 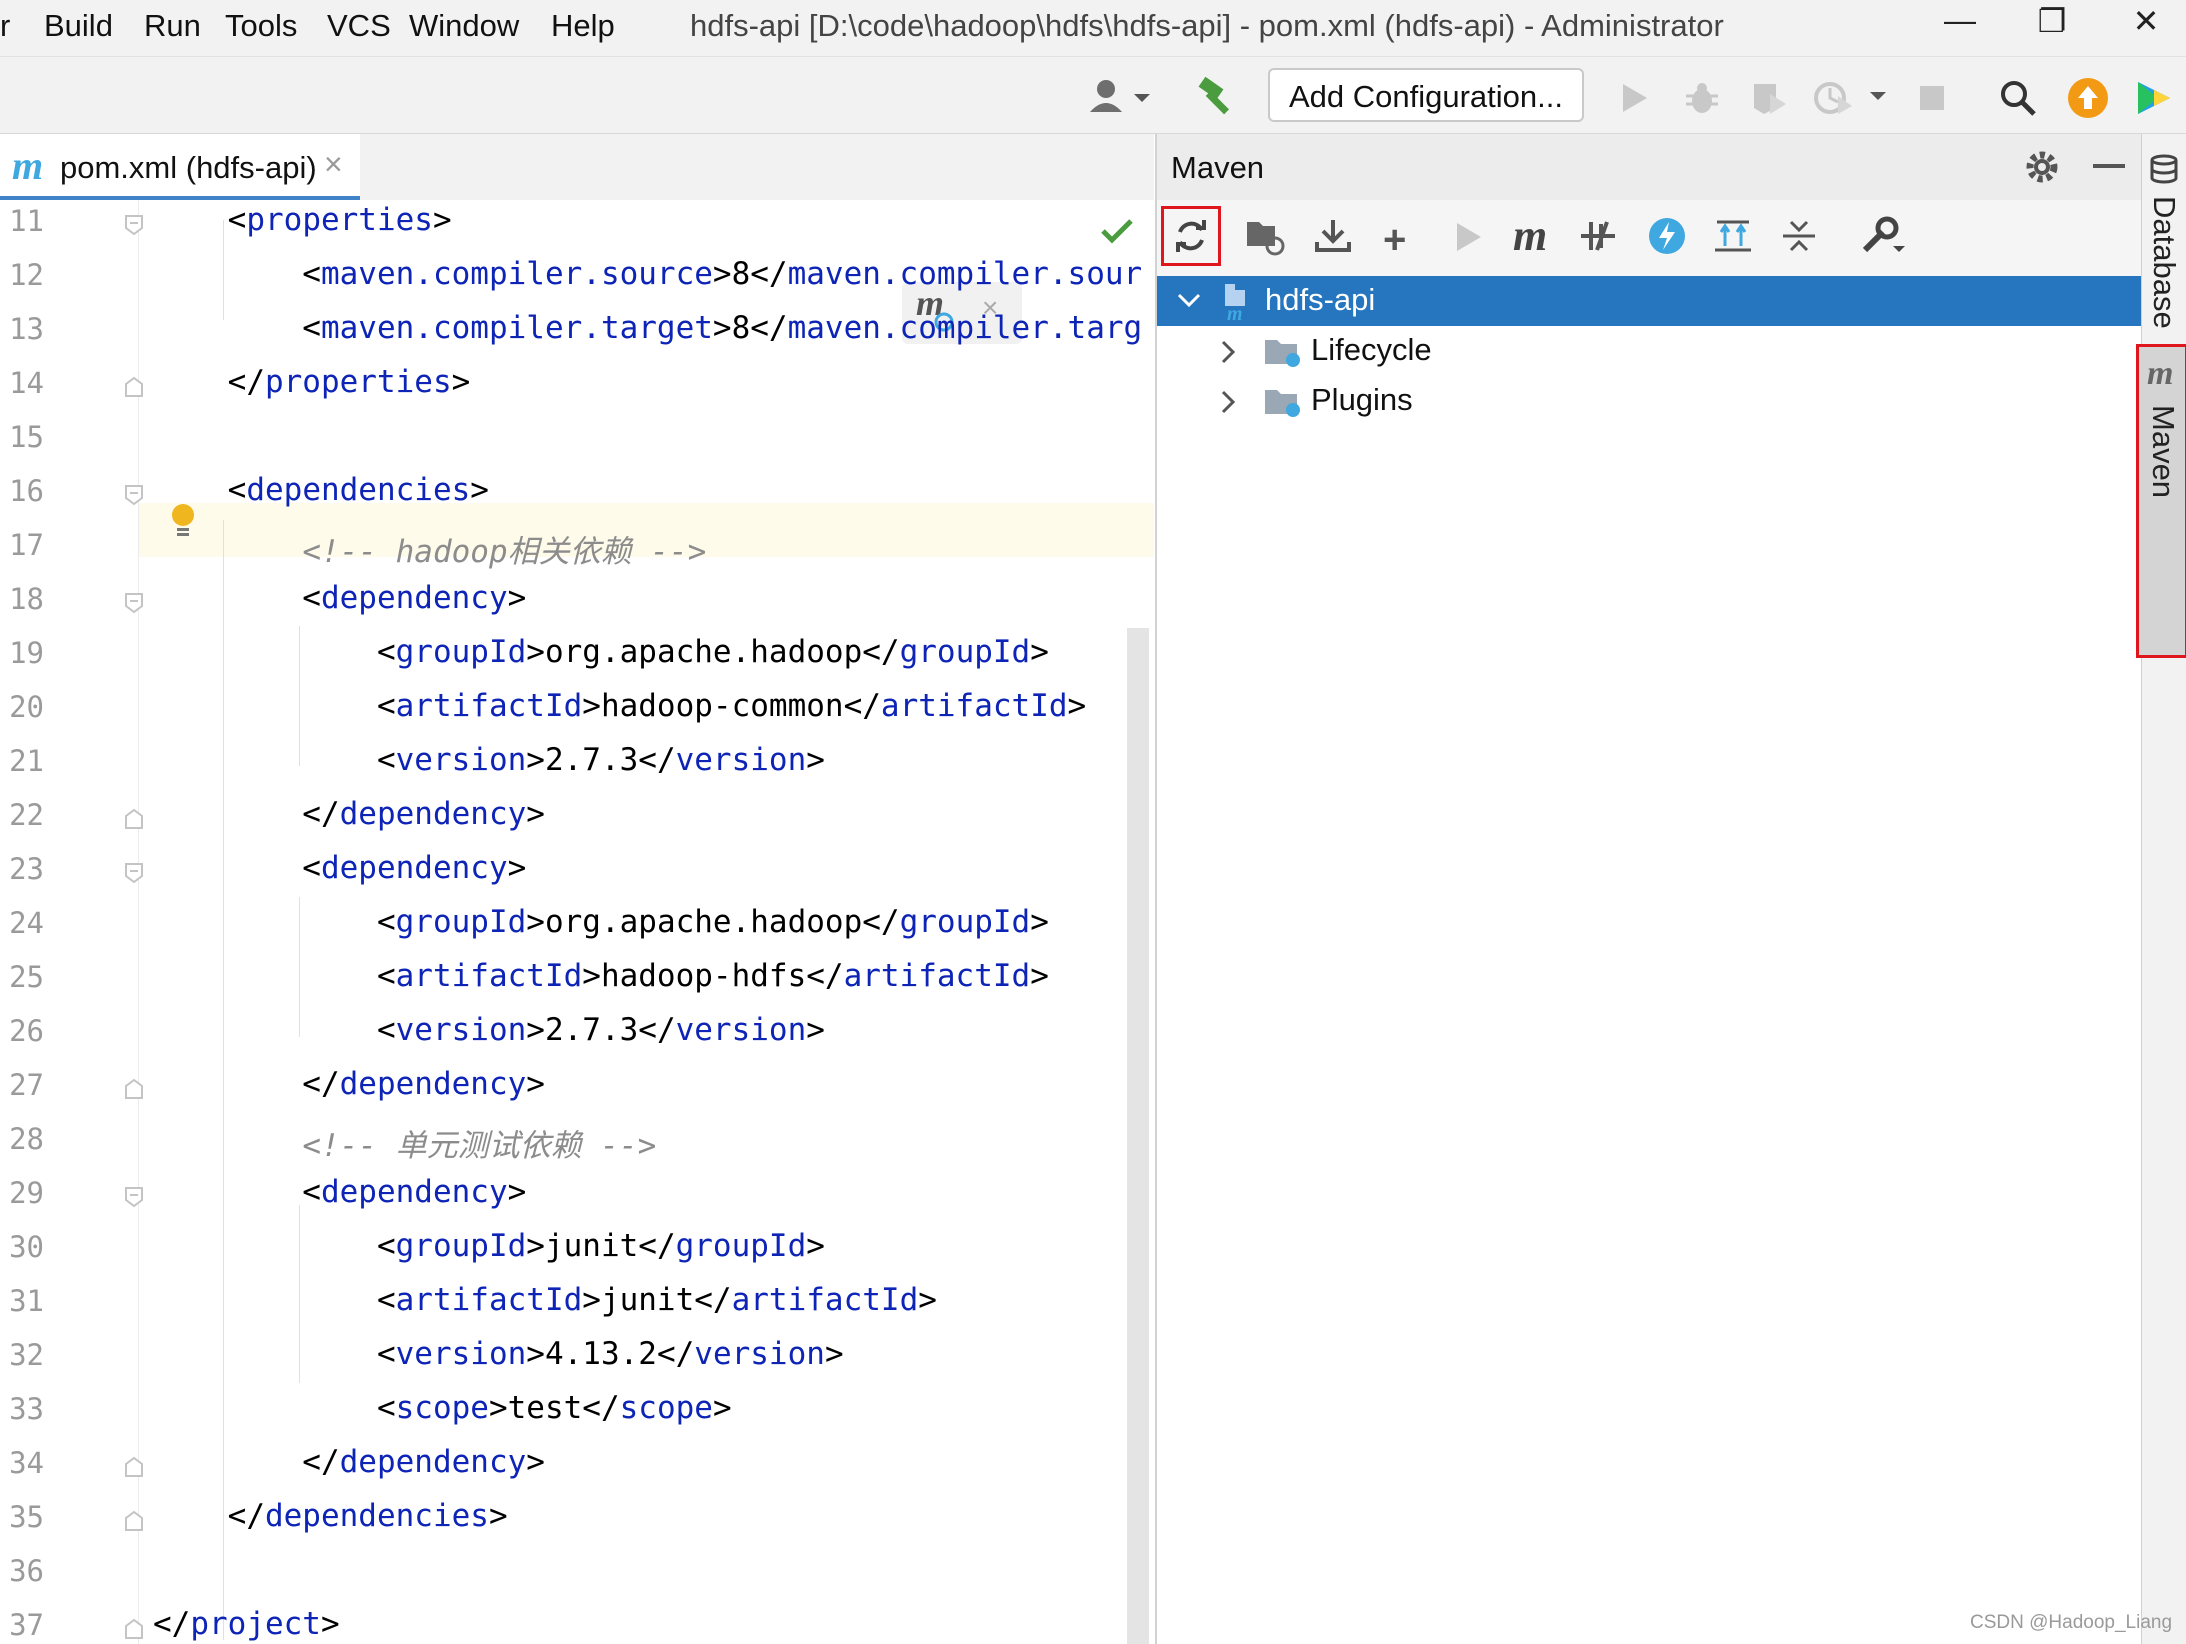 I want to click on svg-text: m, so click(x=1235, y=312).